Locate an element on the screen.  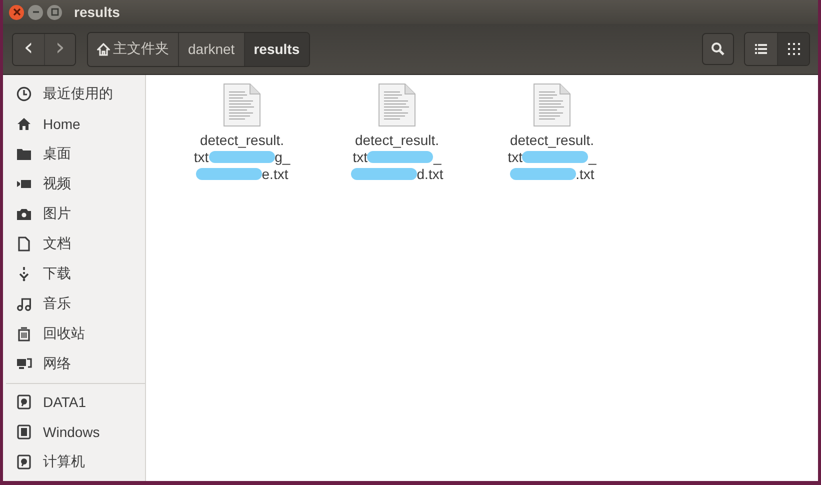
music-icon is located at coordinates (24, 304).